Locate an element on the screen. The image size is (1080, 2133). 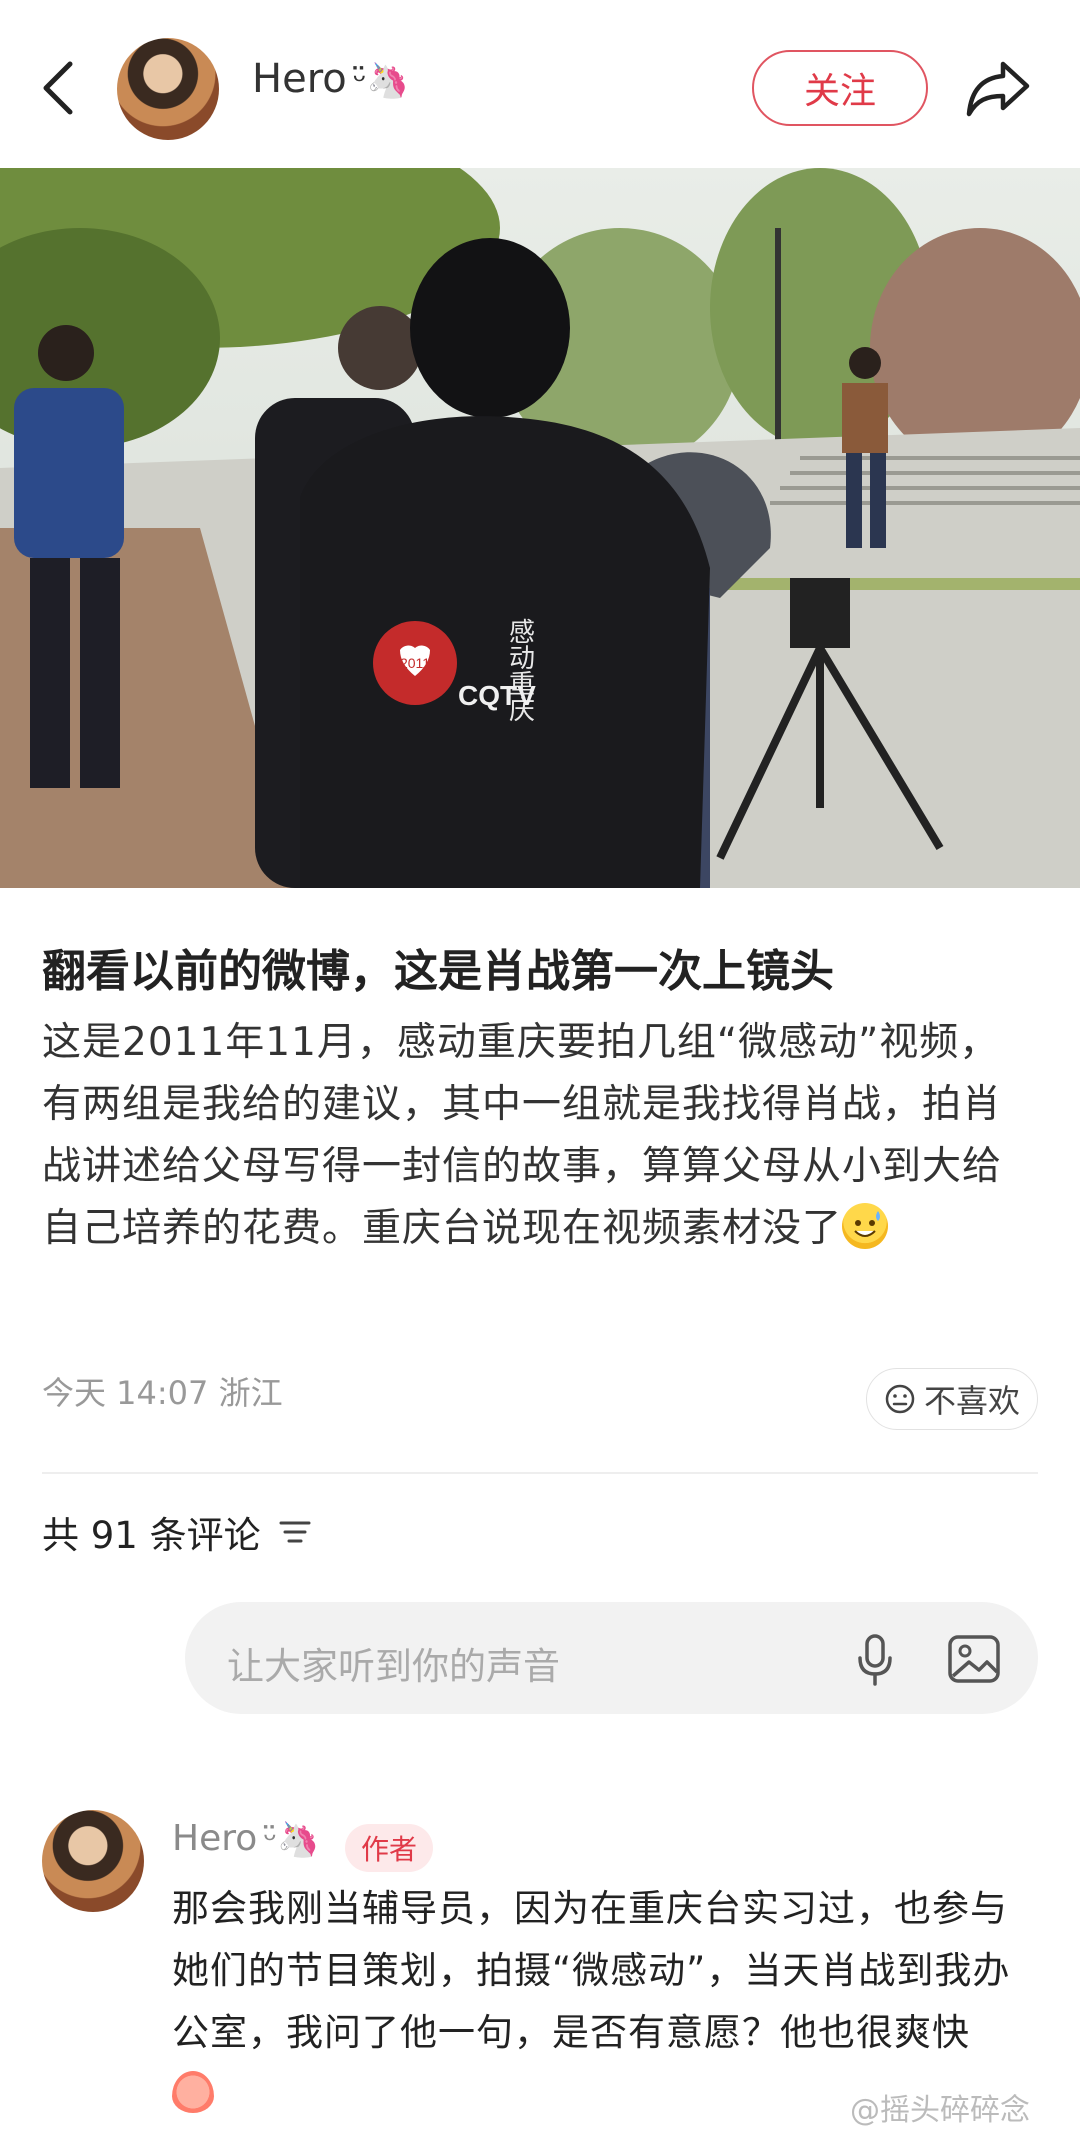
neutral-face-icon is located at coordinates (900, 1399).